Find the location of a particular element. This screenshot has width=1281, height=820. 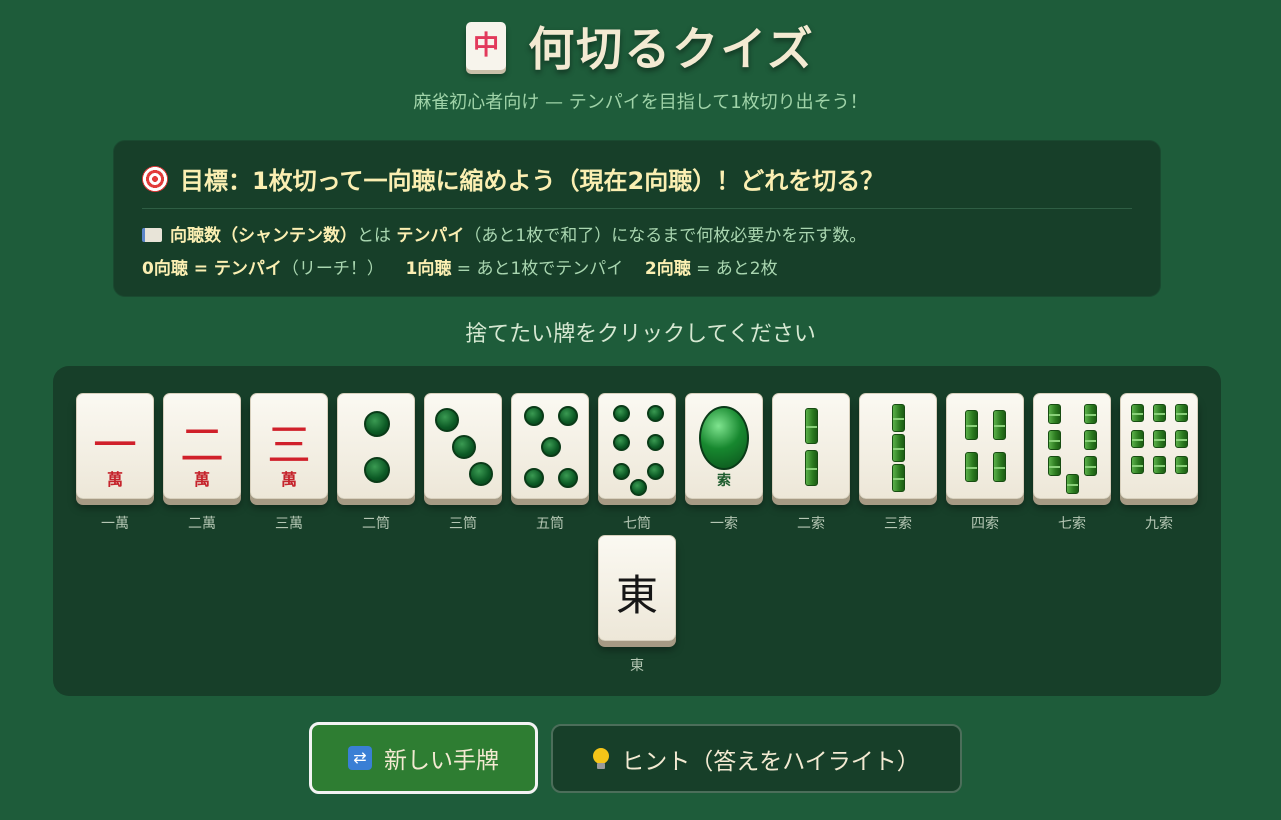

tile-slot: 一萬一萬 is located at coordinates (115, 463).